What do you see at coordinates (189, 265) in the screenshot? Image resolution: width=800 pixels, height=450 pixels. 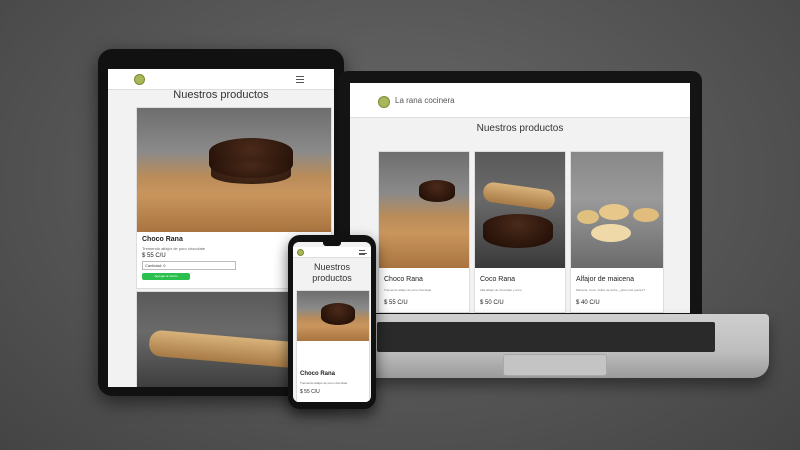 I see `quantity-field: Cantidad: 0` at bounding box center [189, 265].